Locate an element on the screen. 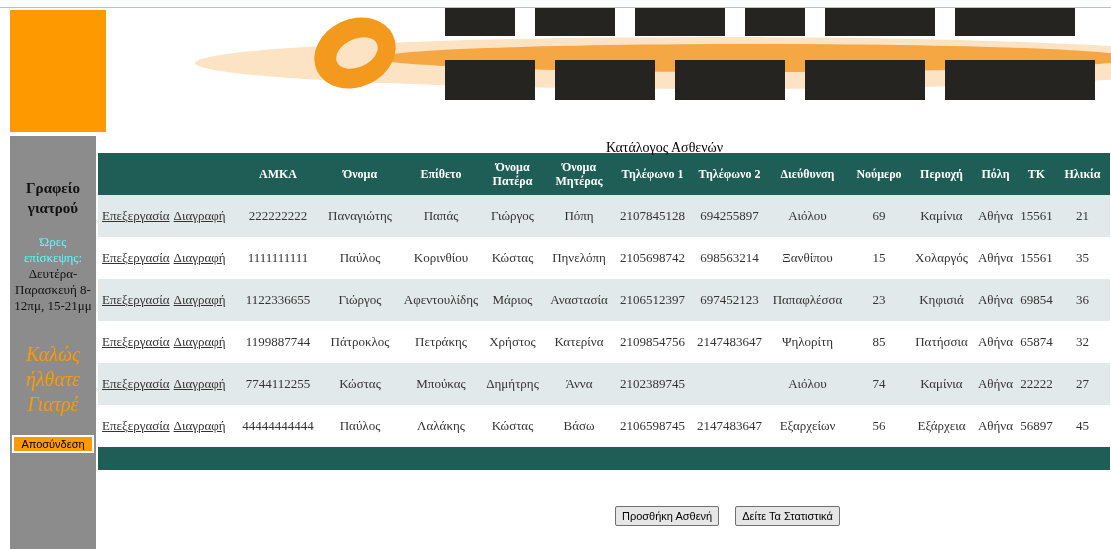 Image resolution: width=1111 pixels, height=549 pixels. table-cell: Παναγιώτης is located at coordinates (360, 215).